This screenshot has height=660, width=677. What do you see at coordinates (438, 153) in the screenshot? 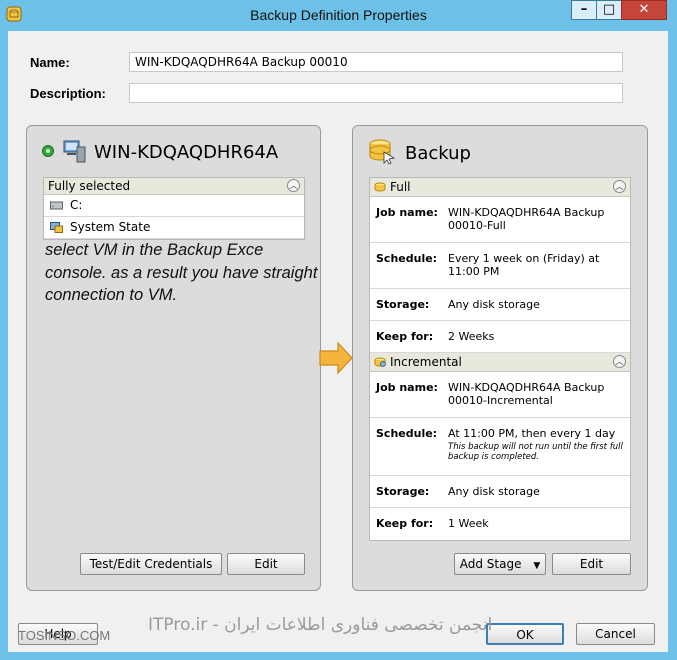
I see `backup-title: Backup` at bounding box center [438, 153].